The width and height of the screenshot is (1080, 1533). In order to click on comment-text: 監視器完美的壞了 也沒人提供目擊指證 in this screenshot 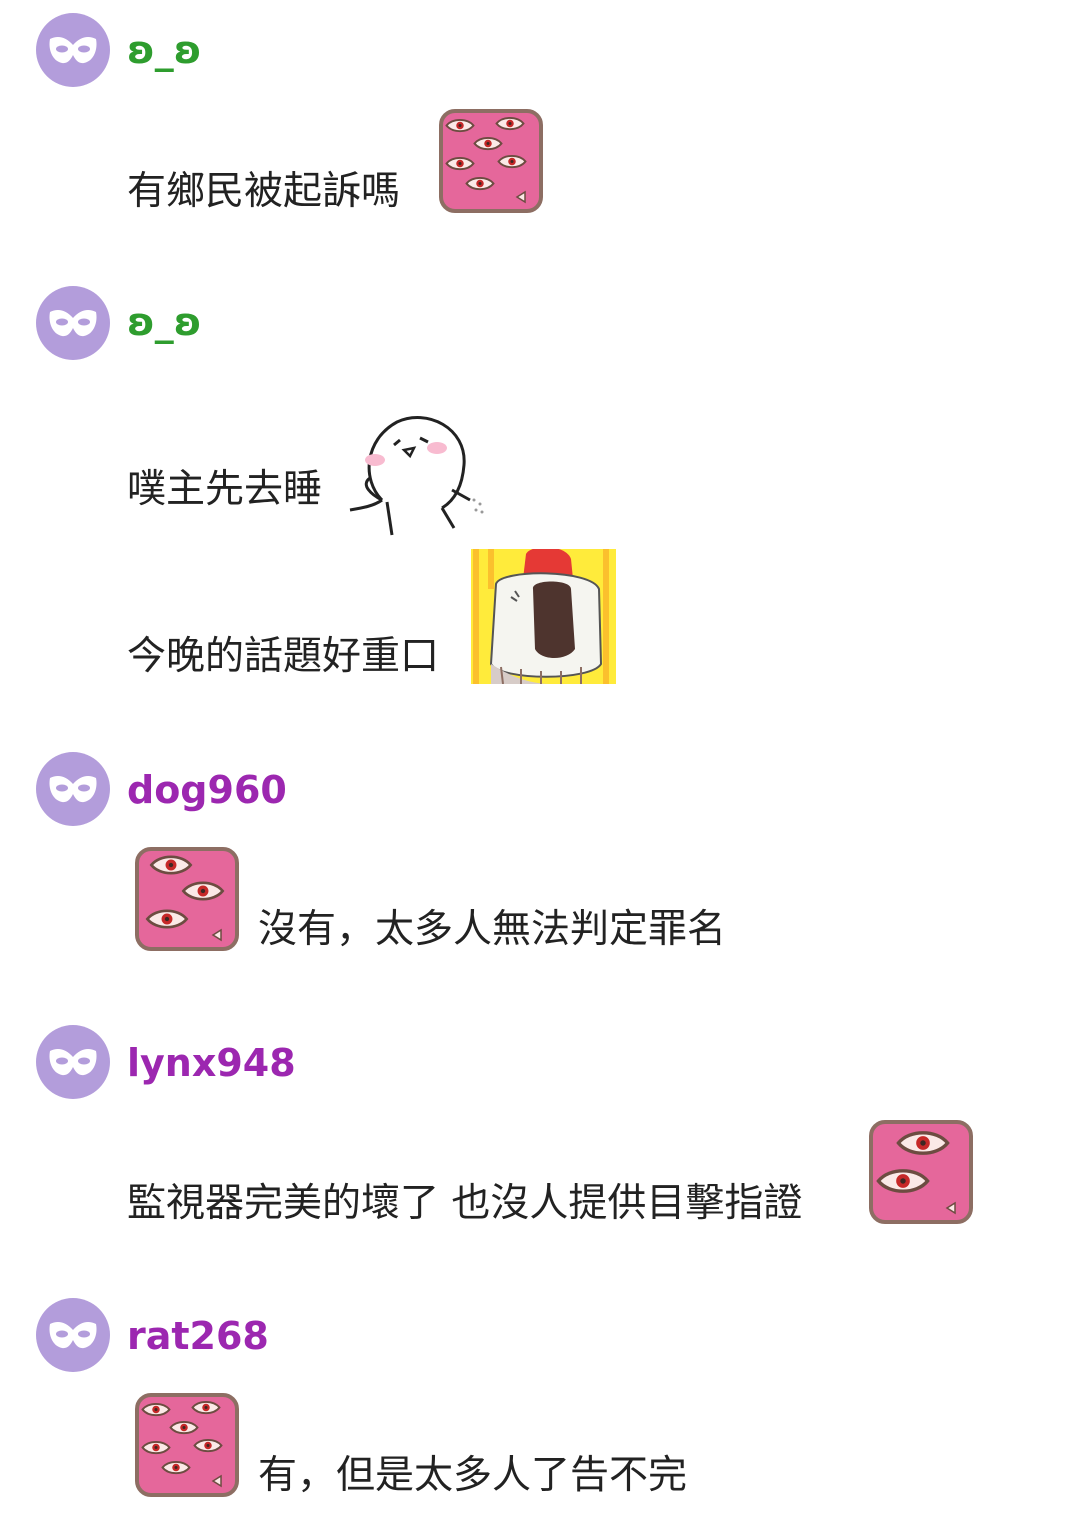, I will do `click(465, 1203)`.